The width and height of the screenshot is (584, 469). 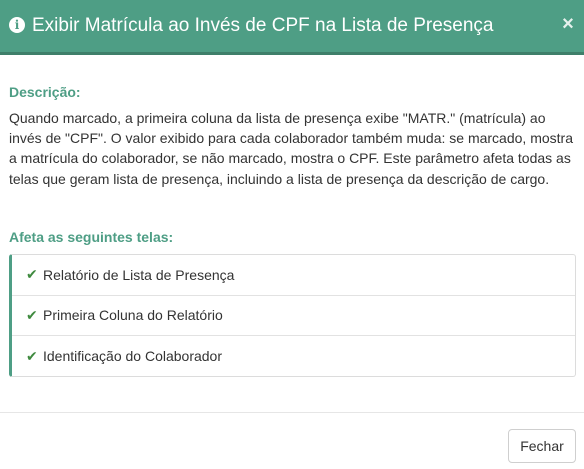 I want to click on list-item-label: Primeira Coluna do Relatório, so click(x=133, y=315).